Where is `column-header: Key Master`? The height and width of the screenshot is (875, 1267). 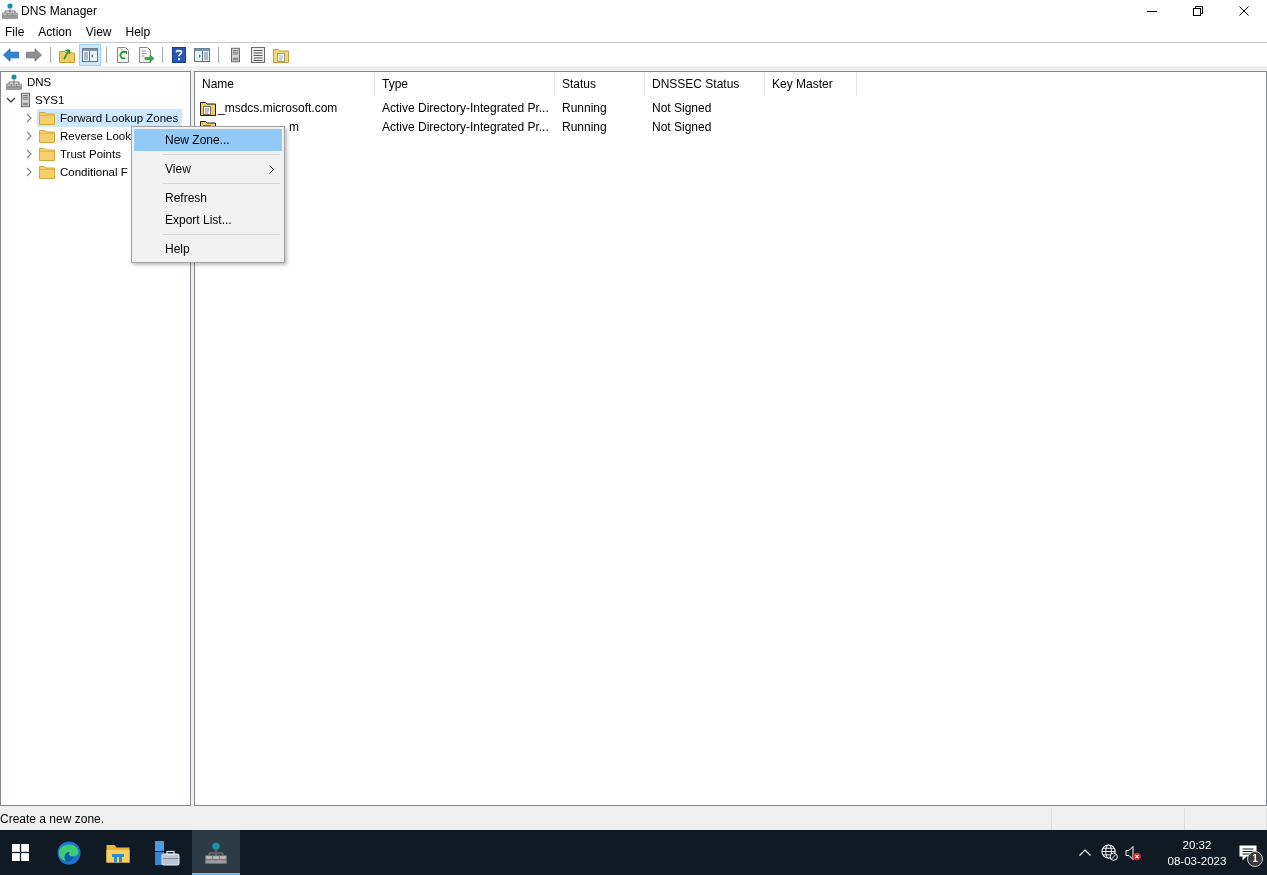 column-header: Key Master is located at coordinates (811, 84).